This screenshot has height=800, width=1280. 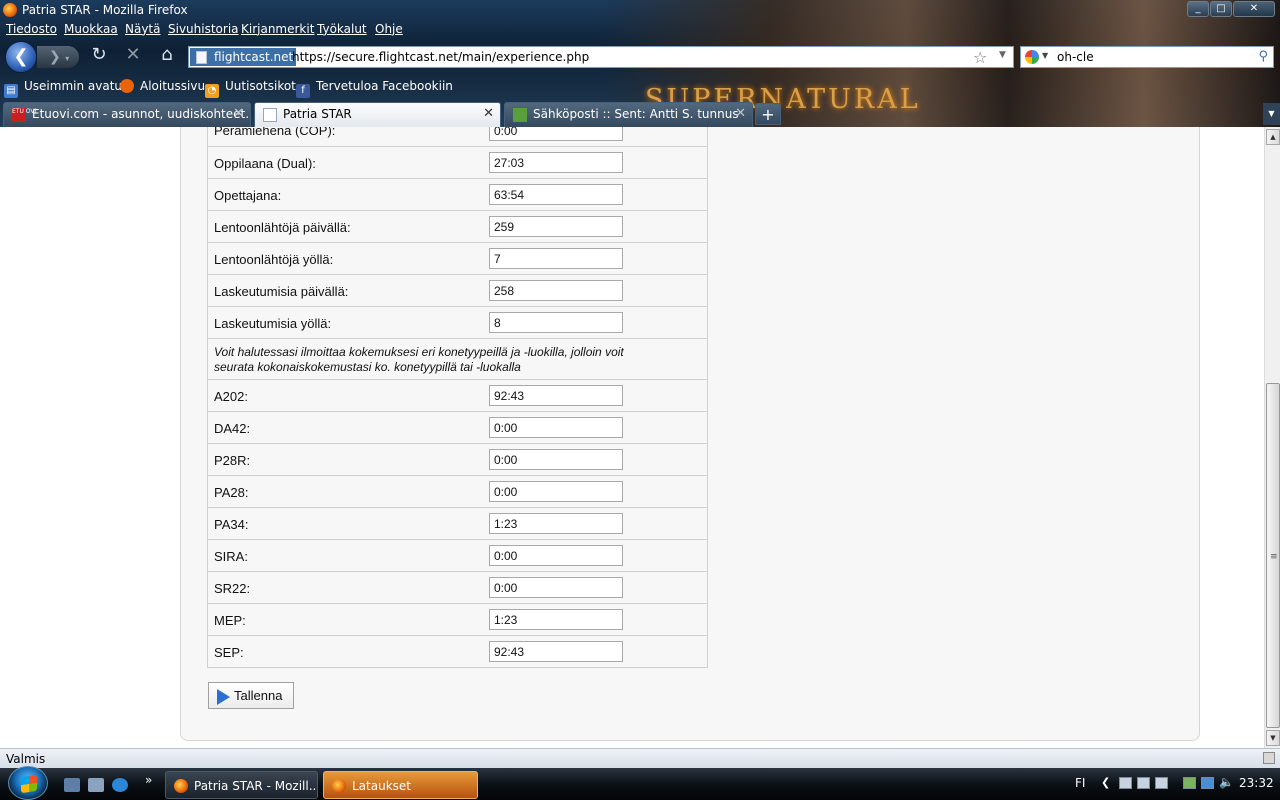 What do you see at coordinates (1080, 783) in the screenshot?
I see `language-indicator: FI` at bounding box center [1080, 783].